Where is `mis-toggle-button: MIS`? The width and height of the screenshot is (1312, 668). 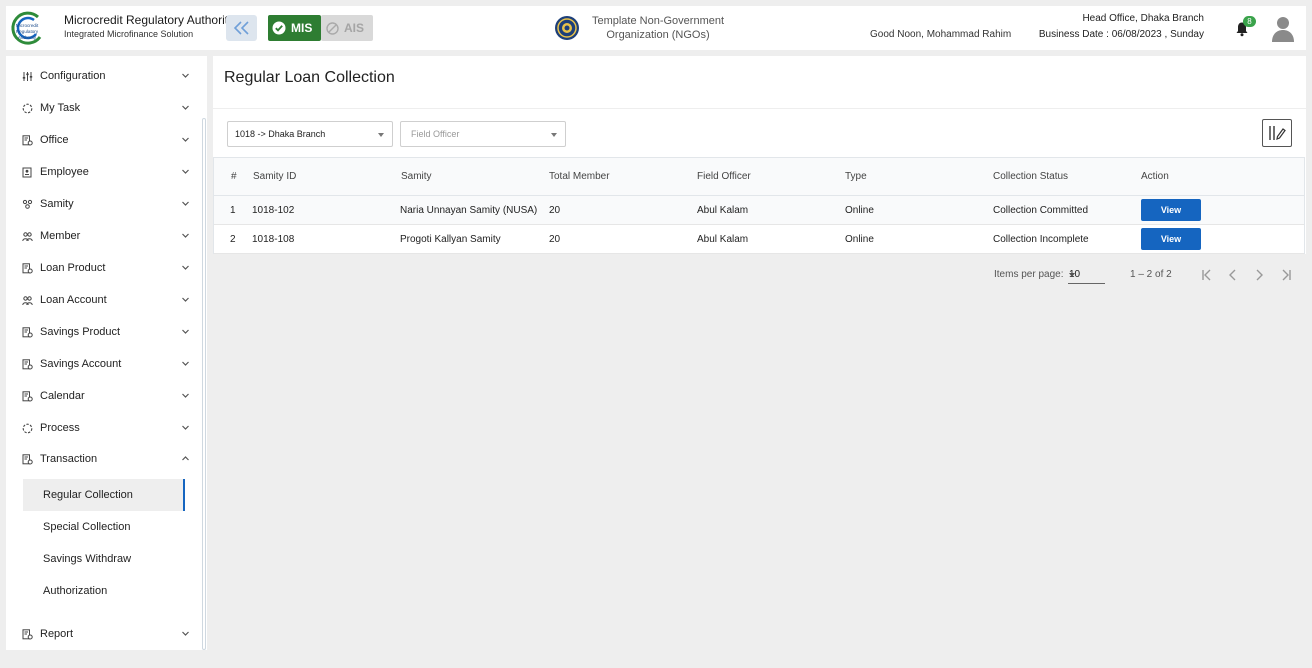
mis-toggle-button: MIS is located at coordinates (294, 28).